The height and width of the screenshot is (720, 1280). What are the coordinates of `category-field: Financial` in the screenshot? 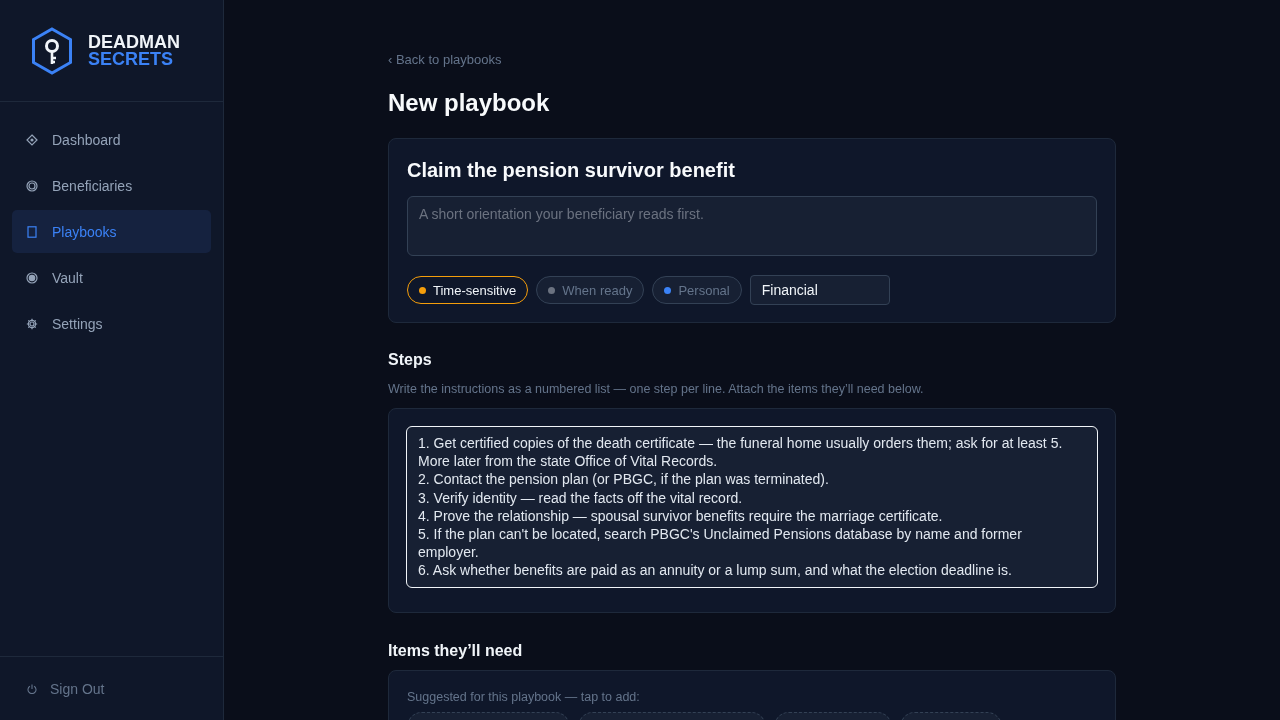 It's located at (819, 290).